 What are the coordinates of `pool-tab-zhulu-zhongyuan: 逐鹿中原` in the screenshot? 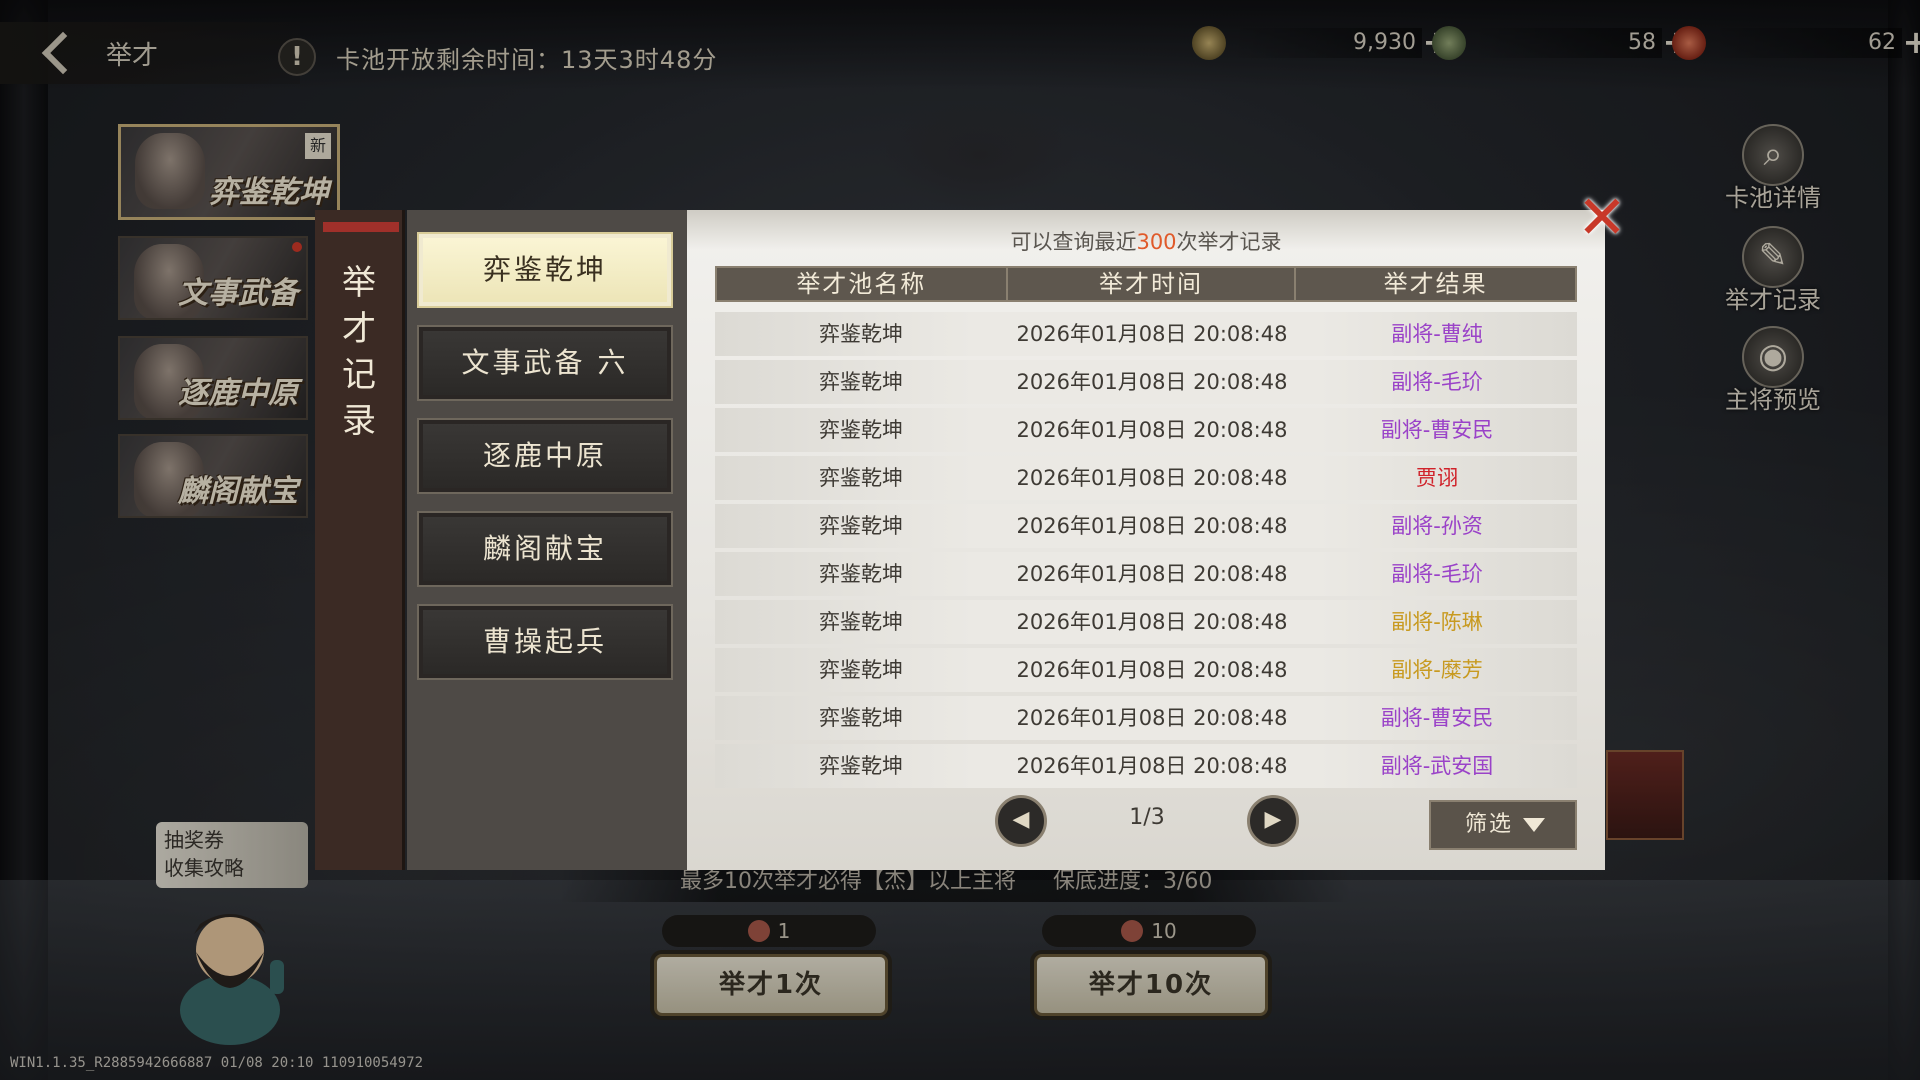 It's located at (545, 456).